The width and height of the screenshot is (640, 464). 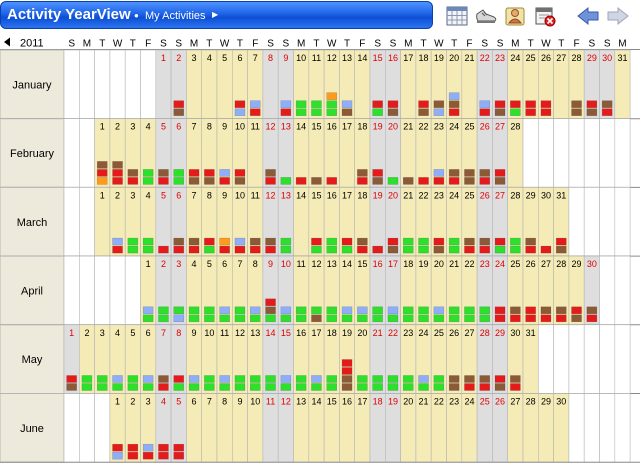 I want to click on breadcrumb-dropdown-icon: ▶, so click(x=215, y=14).